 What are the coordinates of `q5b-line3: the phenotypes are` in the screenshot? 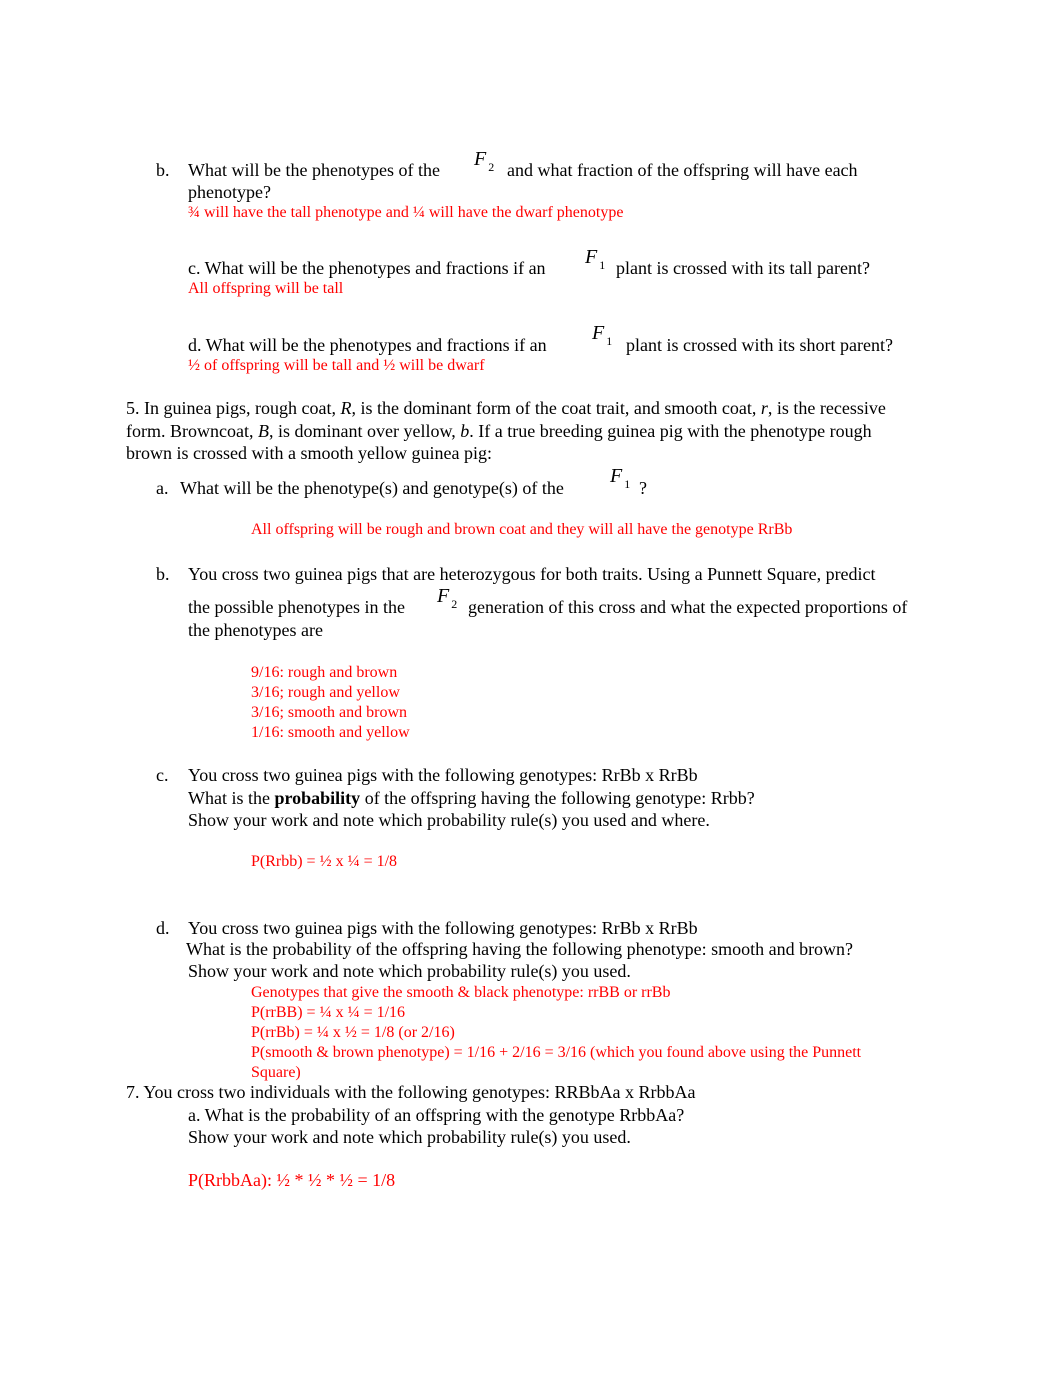 It's located at (255, 630).